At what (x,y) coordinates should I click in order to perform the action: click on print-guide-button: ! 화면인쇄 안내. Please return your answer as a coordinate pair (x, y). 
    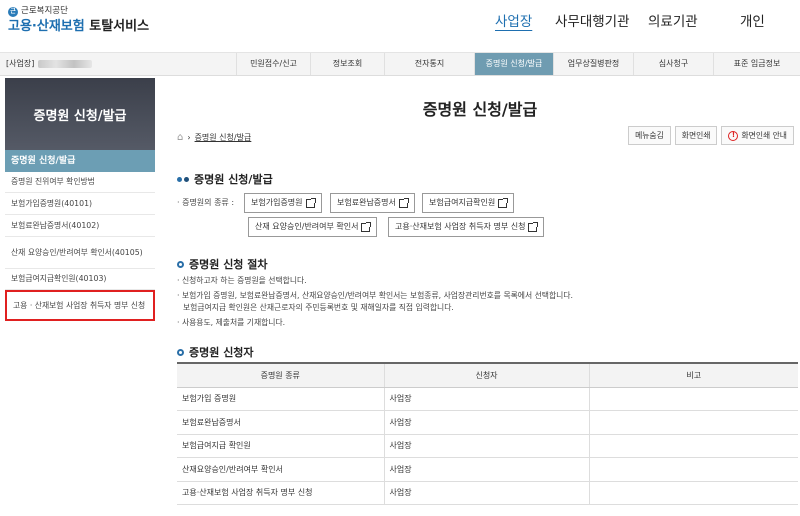
    Looking at the image, I should click on (757, 135).